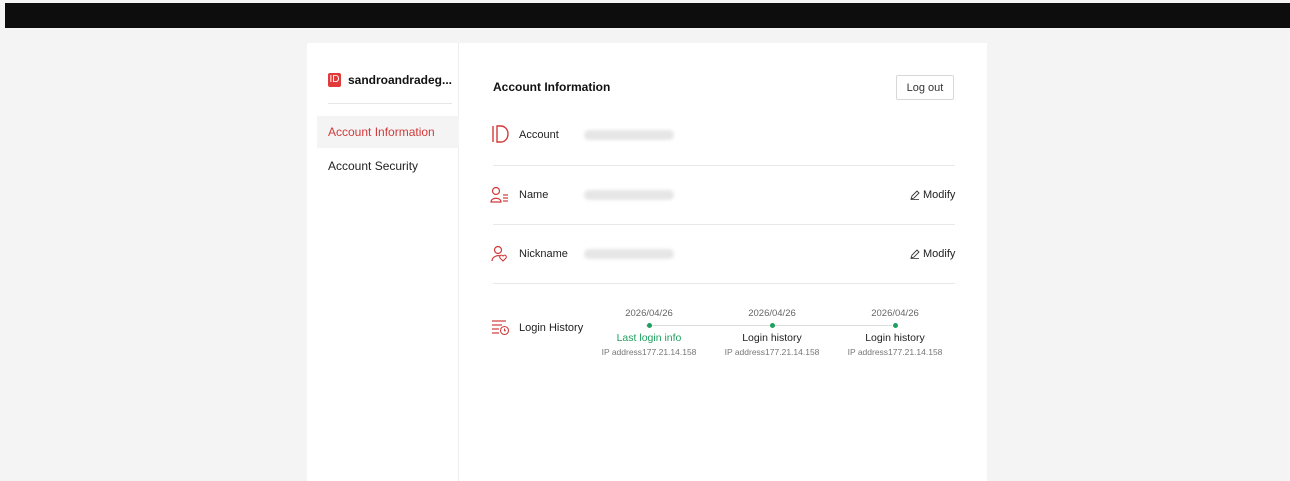 This screenshot has width=1290, height=481. What do you see at coordinates (647, 15) in the screenshot?
I see `top-bar` at bounding box center [647, 15].